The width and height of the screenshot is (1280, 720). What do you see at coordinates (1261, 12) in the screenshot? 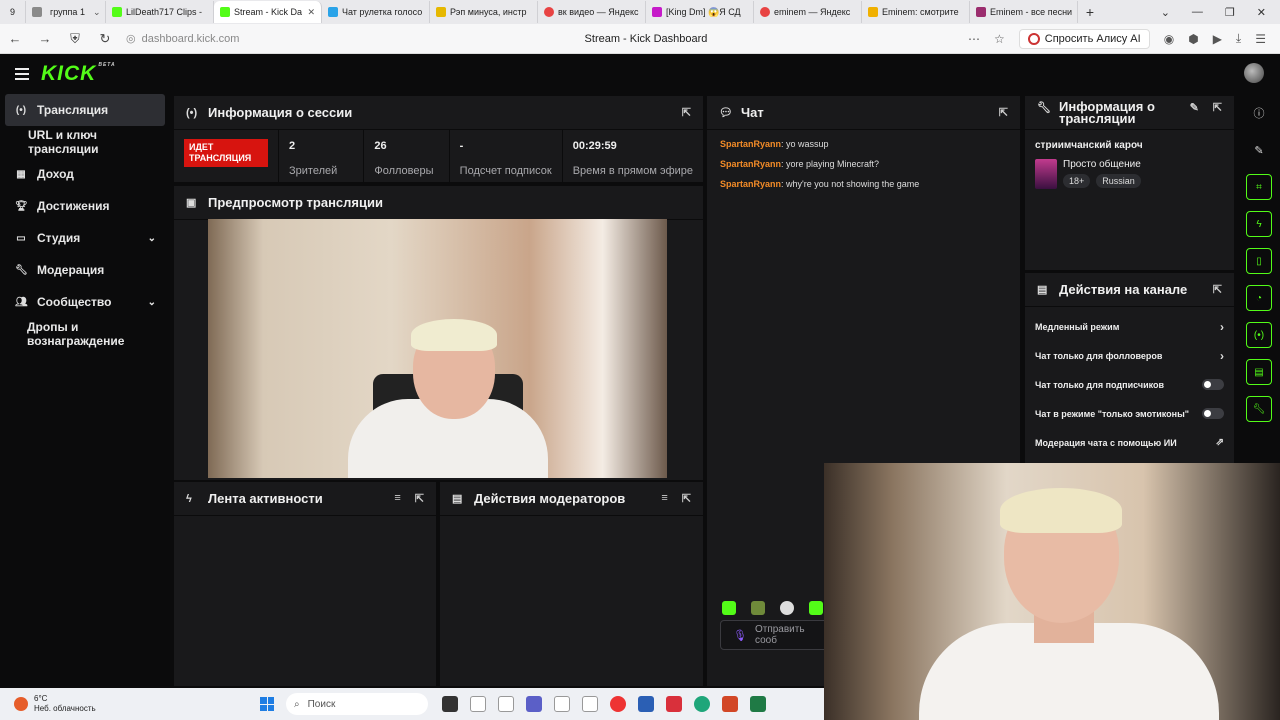
I see `close-window-button: ✕` at bounding box center [1261, 12].